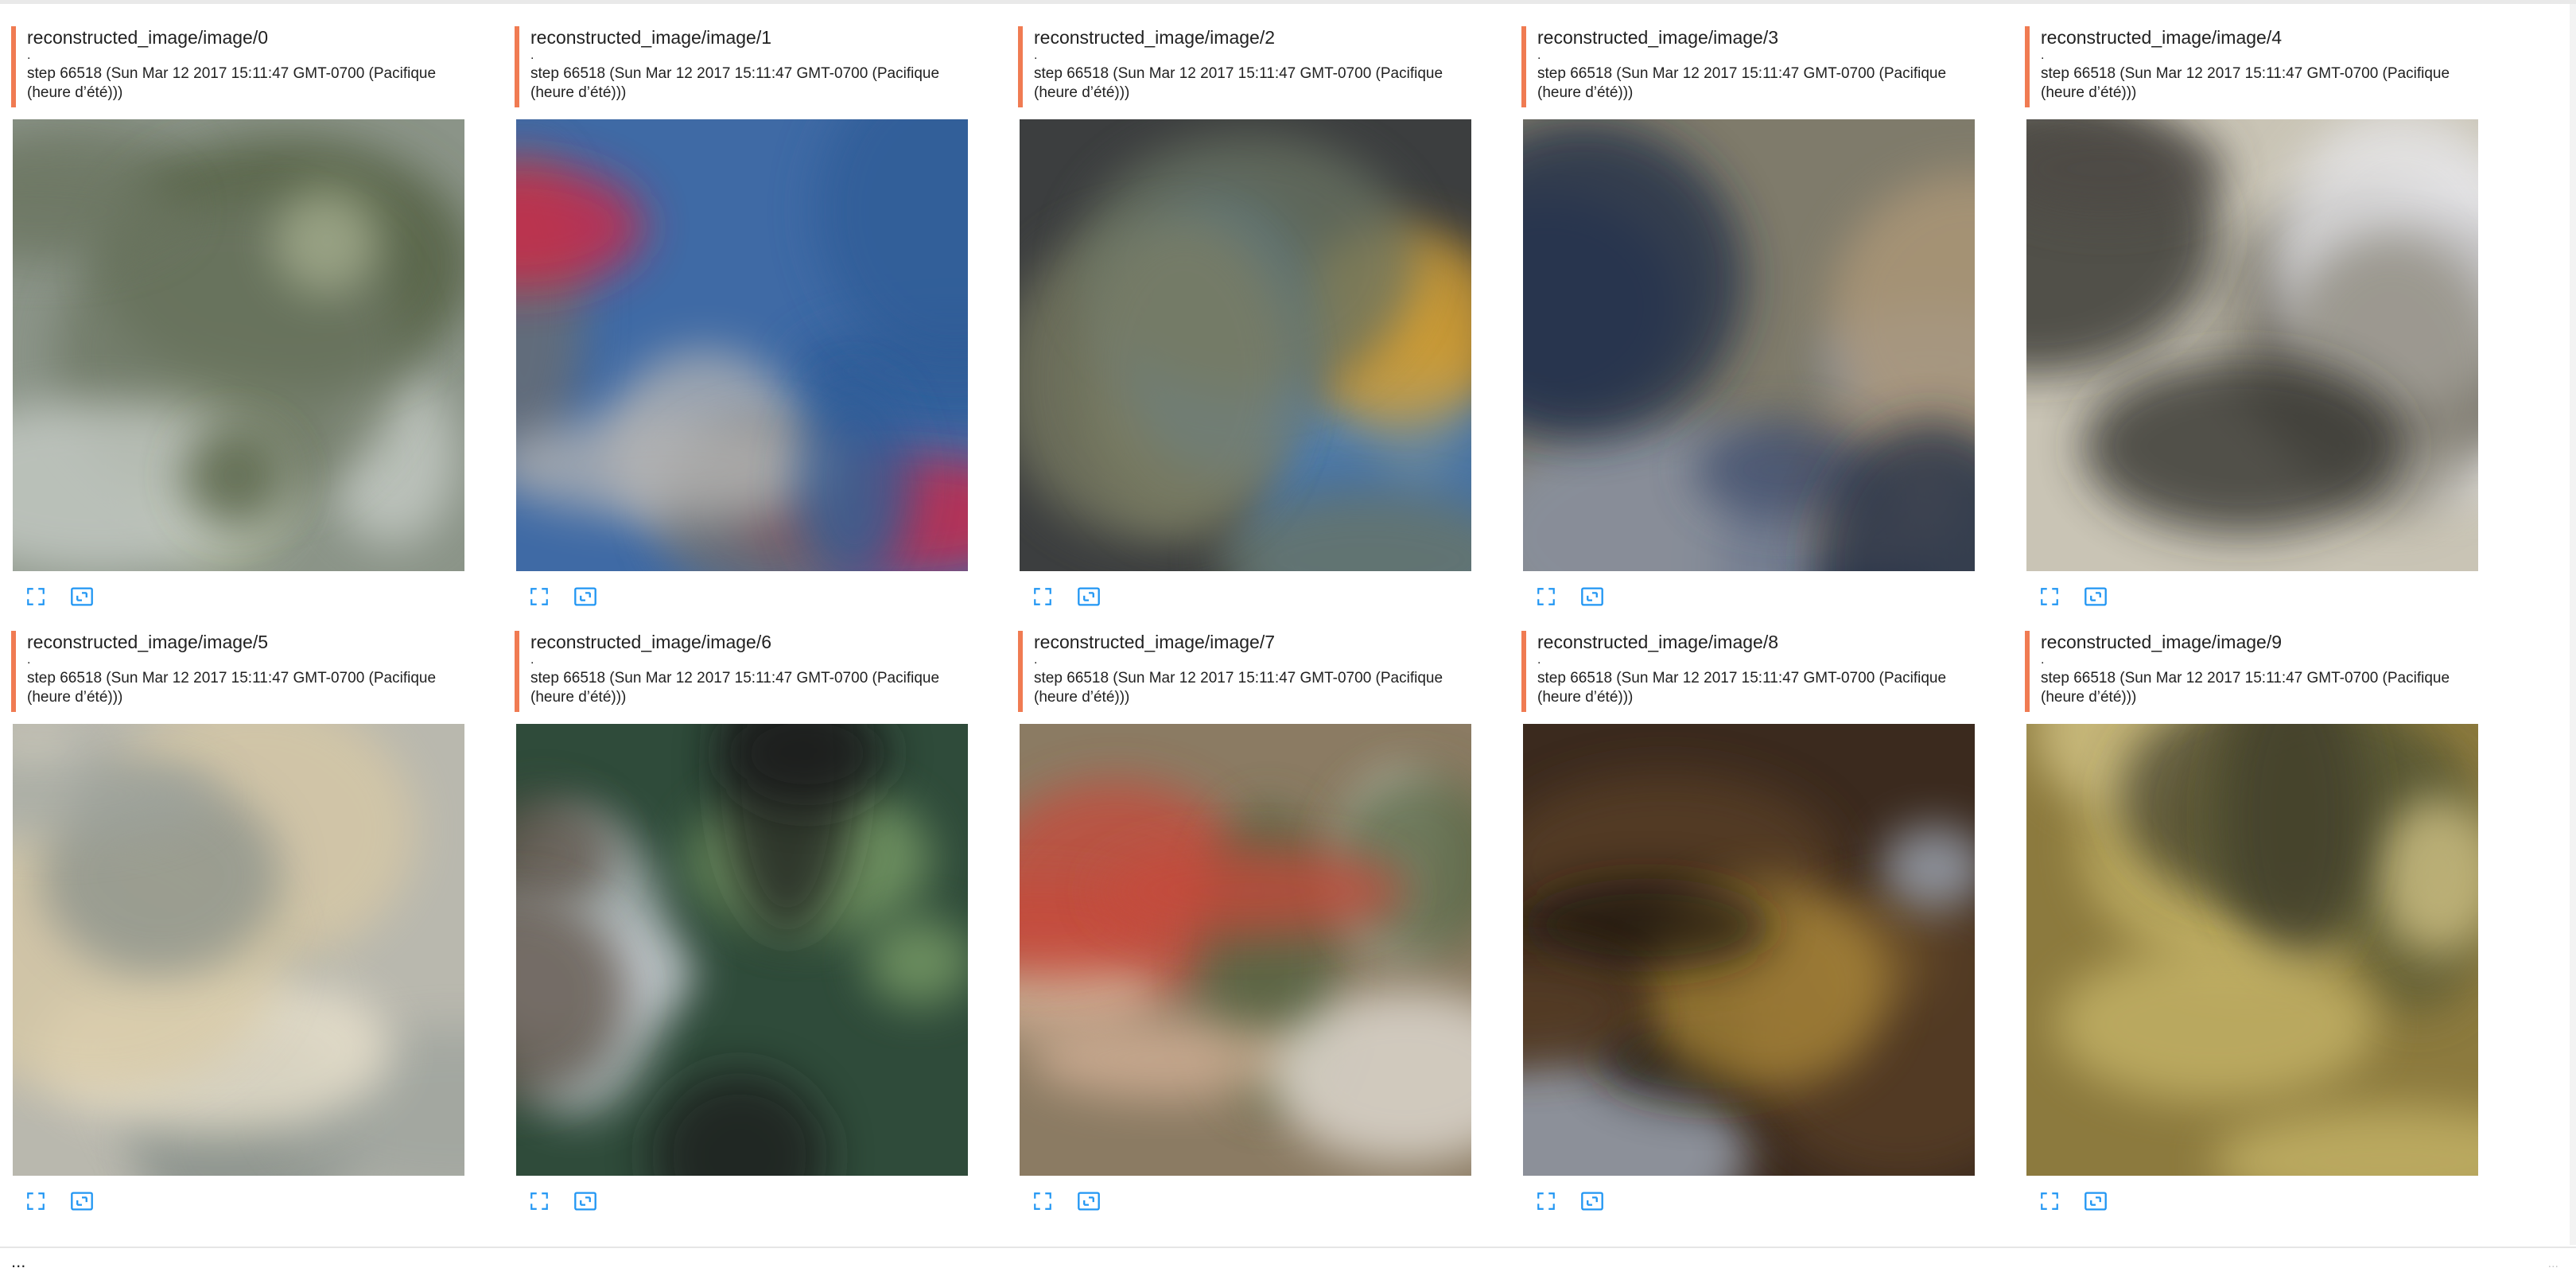 This screenshot has height=1268, width=2576. I want to click on card-title: reconstructed_image/image/2, so click(1154, 37).